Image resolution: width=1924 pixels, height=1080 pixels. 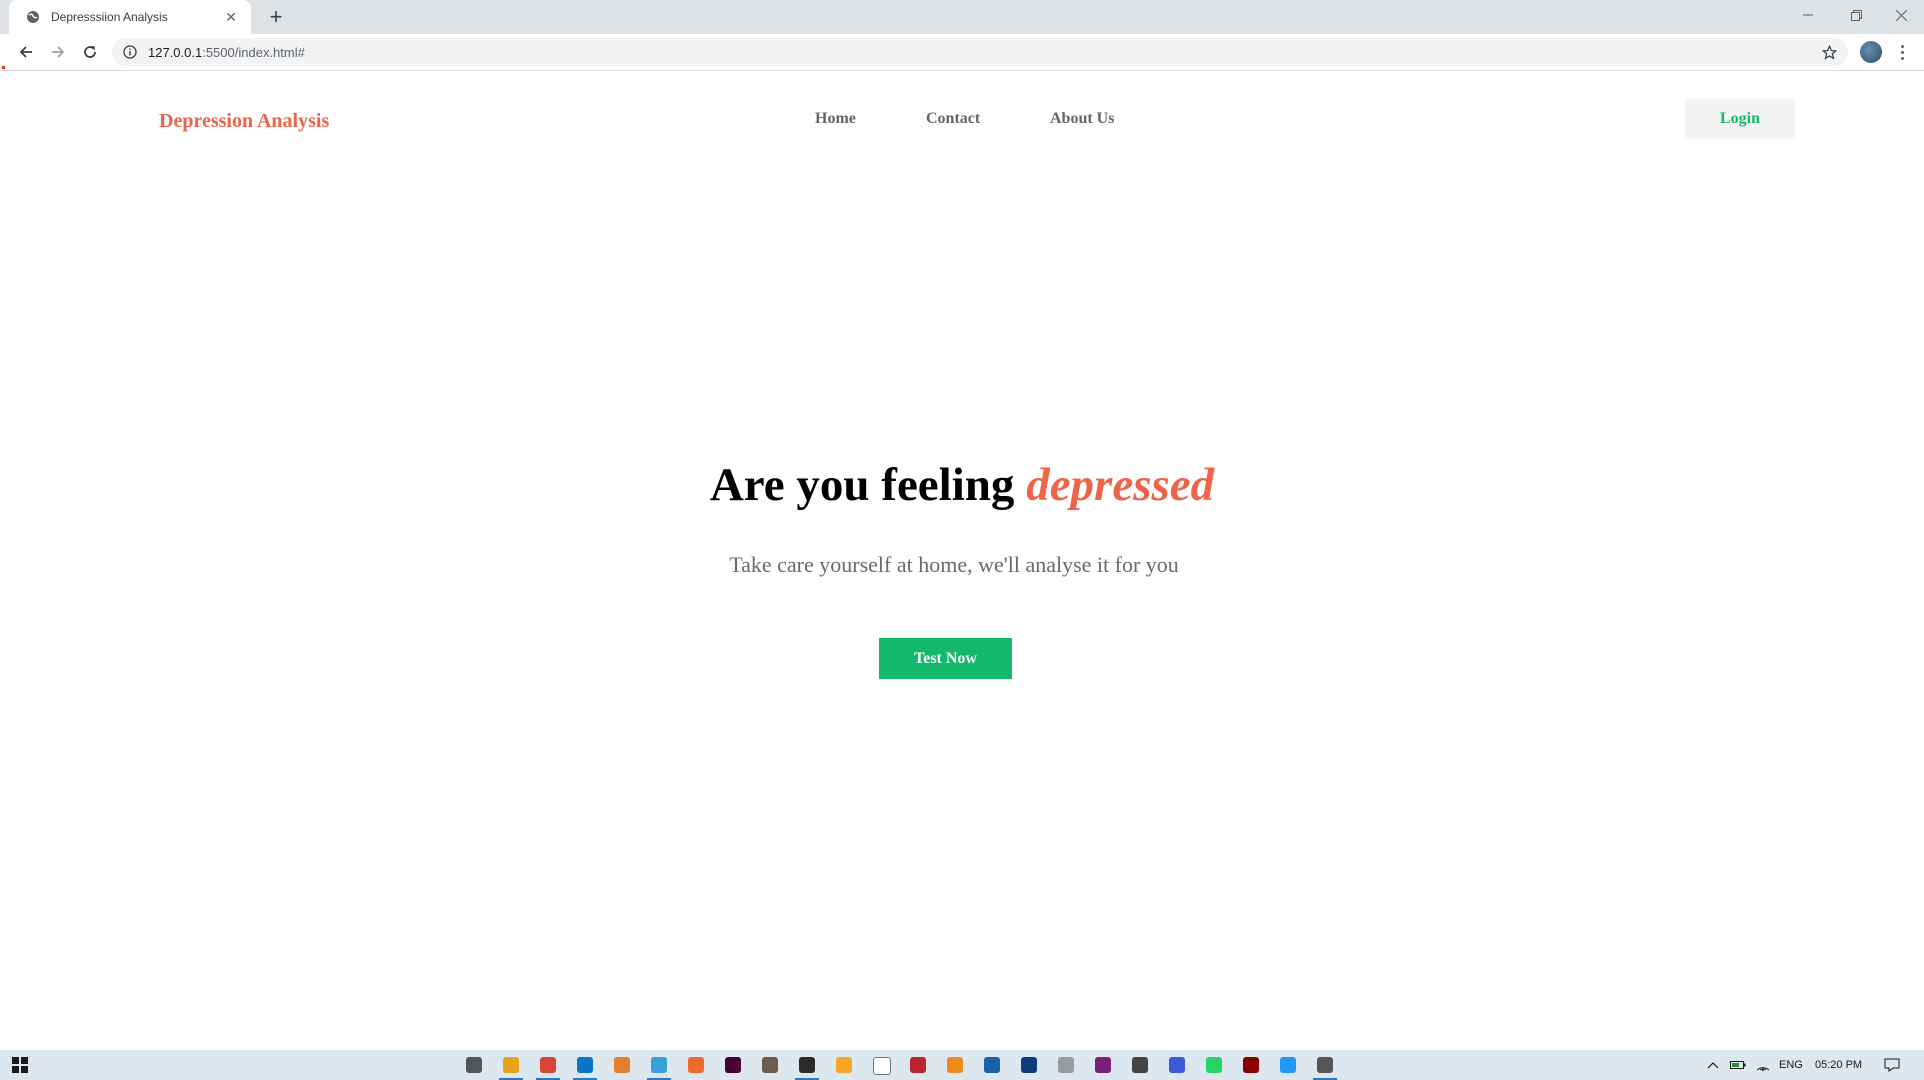 What do you see at coordinates (1177, 1065) in the screenshot?
I see `headphones-icon` at bounding box center [1177, 1065].